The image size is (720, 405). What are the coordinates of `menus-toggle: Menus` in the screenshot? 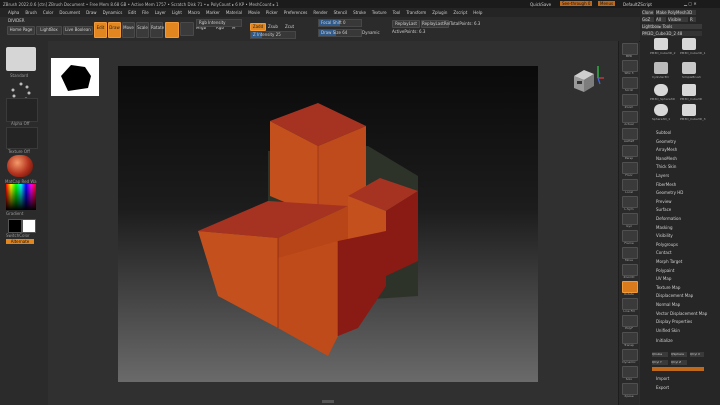 It's located at (607, 3).